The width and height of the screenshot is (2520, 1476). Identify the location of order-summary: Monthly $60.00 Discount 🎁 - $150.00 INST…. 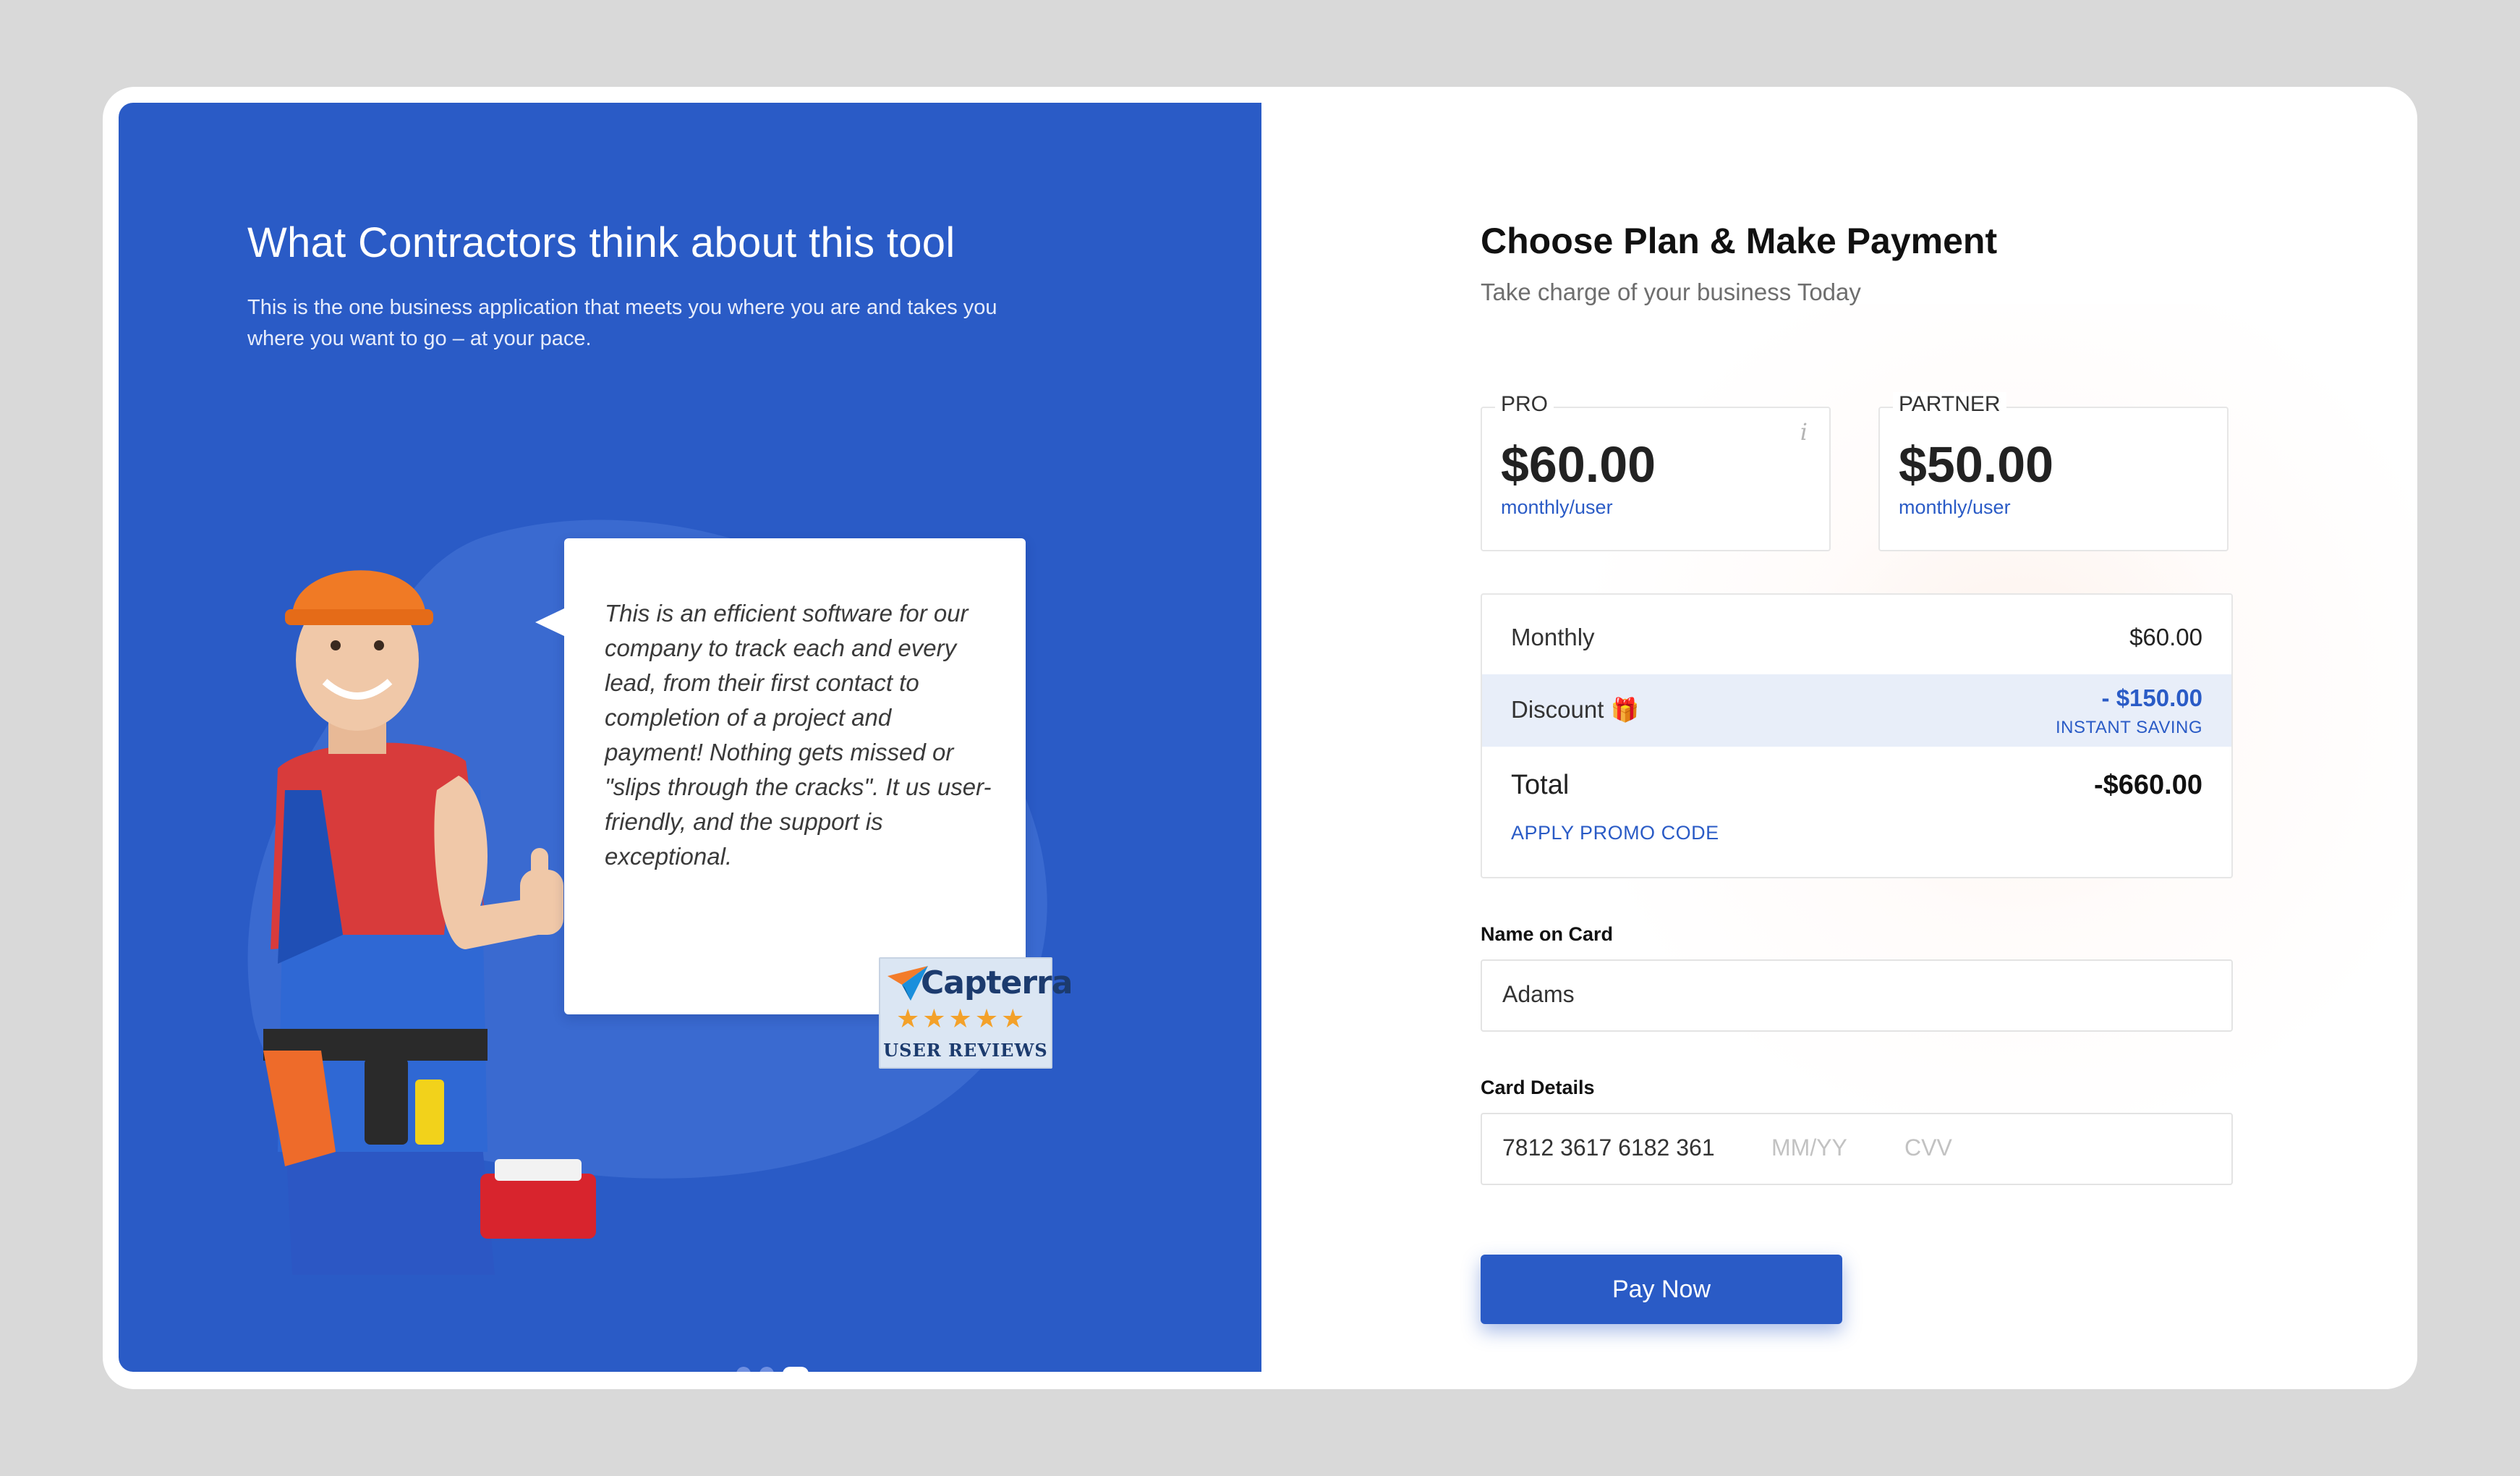
(1857, 735).